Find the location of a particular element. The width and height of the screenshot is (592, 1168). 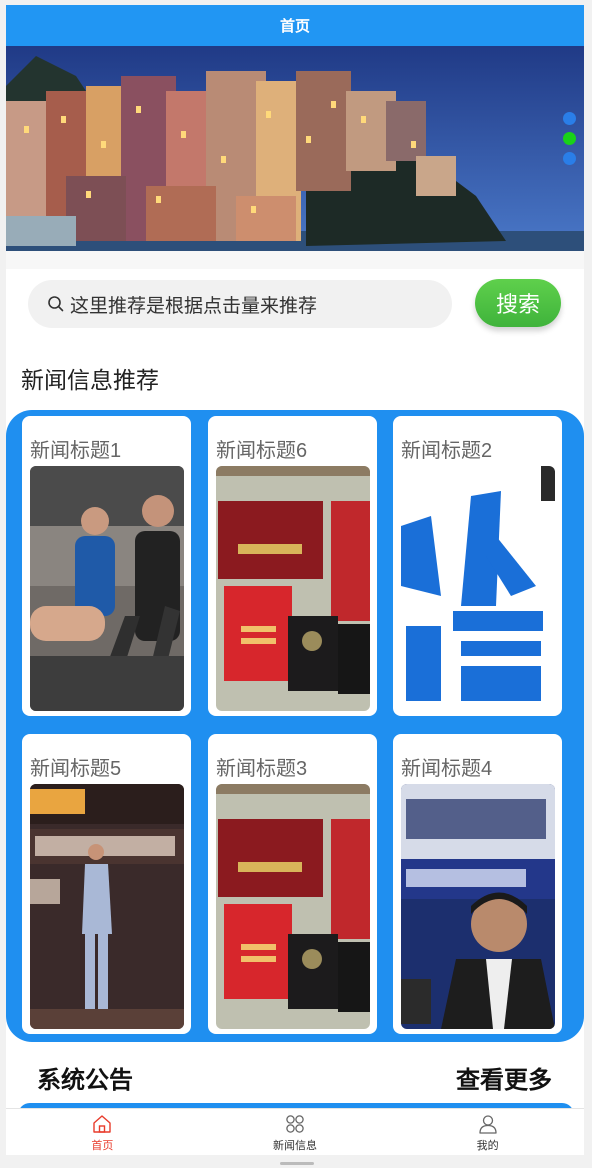

news-card-title: 新闻标题5 is located at coordinates (76, 769).